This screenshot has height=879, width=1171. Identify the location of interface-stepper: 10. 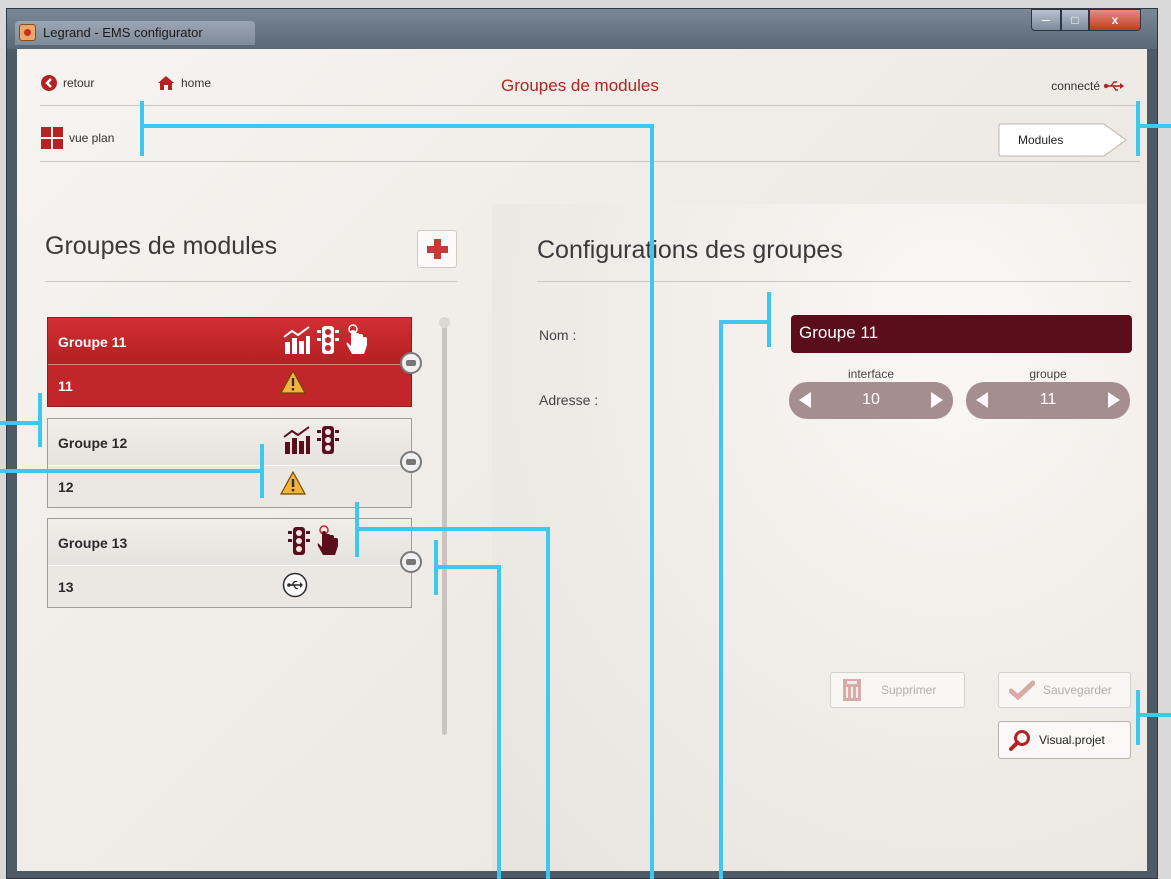
(871, 400).